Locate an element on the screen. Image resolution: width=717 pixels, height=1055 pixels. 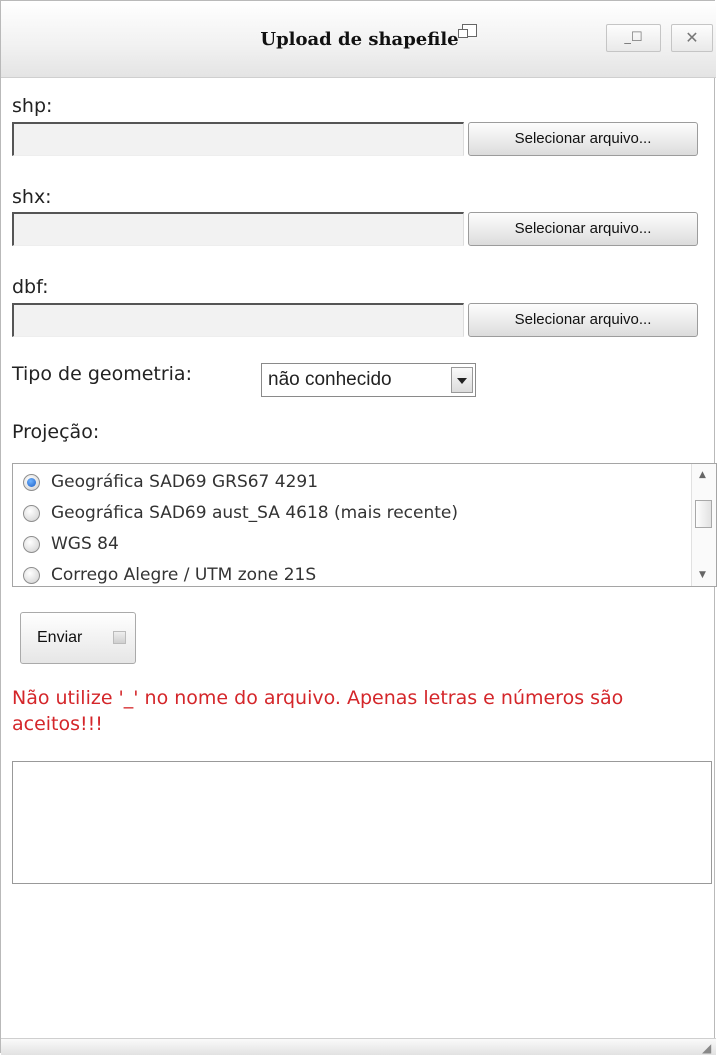
dbf-label: dbf: is located at coordinates (30, 287).